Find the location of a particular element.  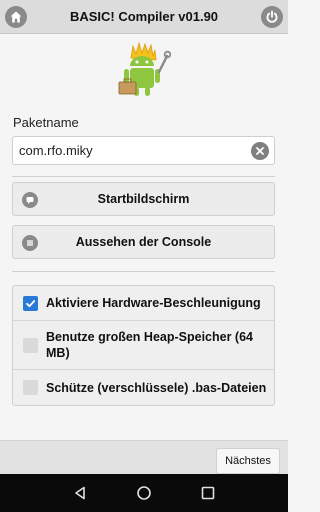

console-look-button: Aussehen der Console is located at coordinates (143, 242).